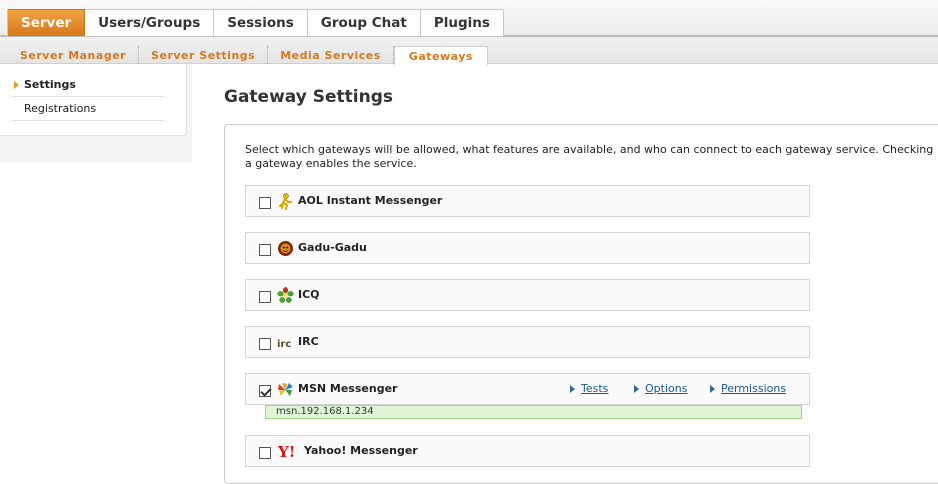 The image size is (938, 484). I want to click on gateway-row-icq: ICQ, so click(527, 295).